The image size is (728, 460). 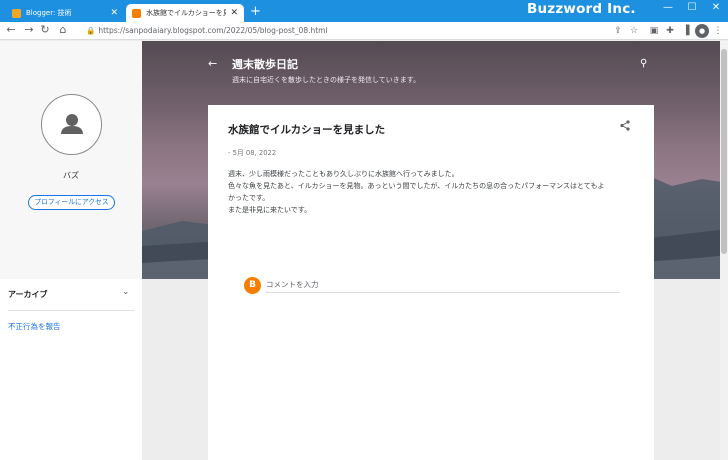 What do you see at coordinates (643, 63) in the screenshot?
I see `search-icon: ⚲` at bounding box center [643, 63].